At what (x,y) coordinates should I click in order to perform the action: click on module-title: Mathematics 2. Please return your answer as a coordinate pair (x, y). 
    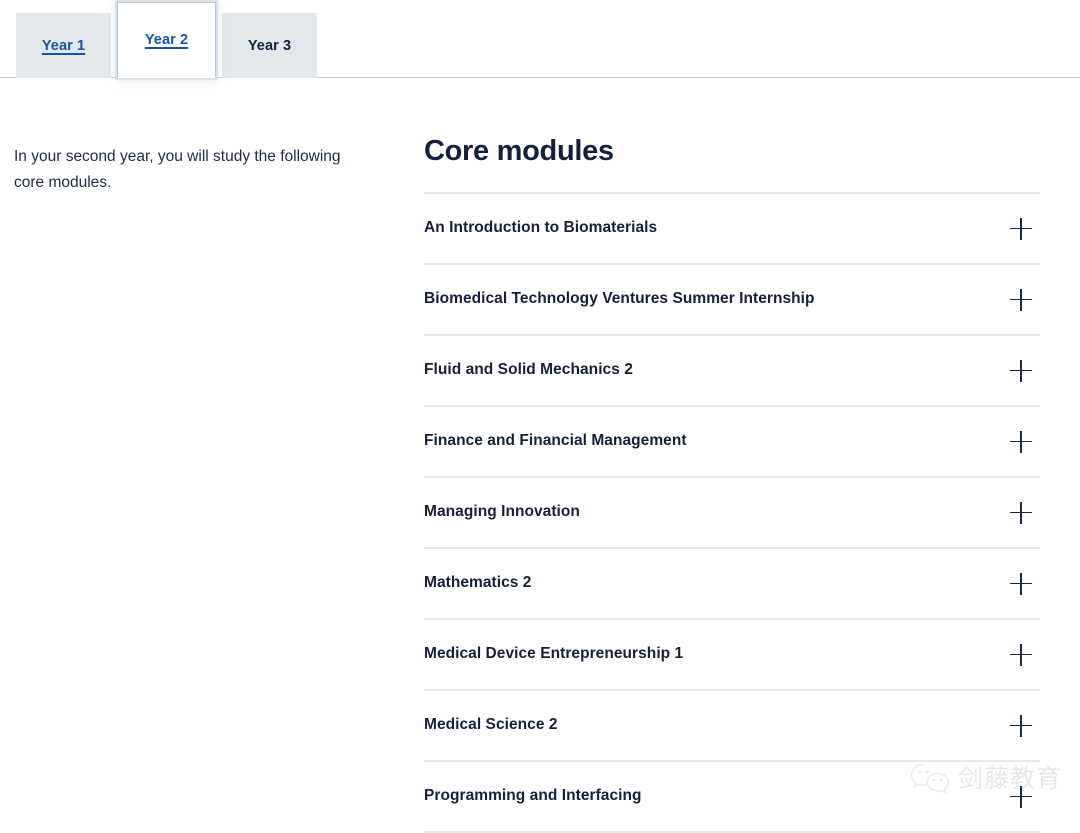
    Looking at the image, I should click on (478, 583).